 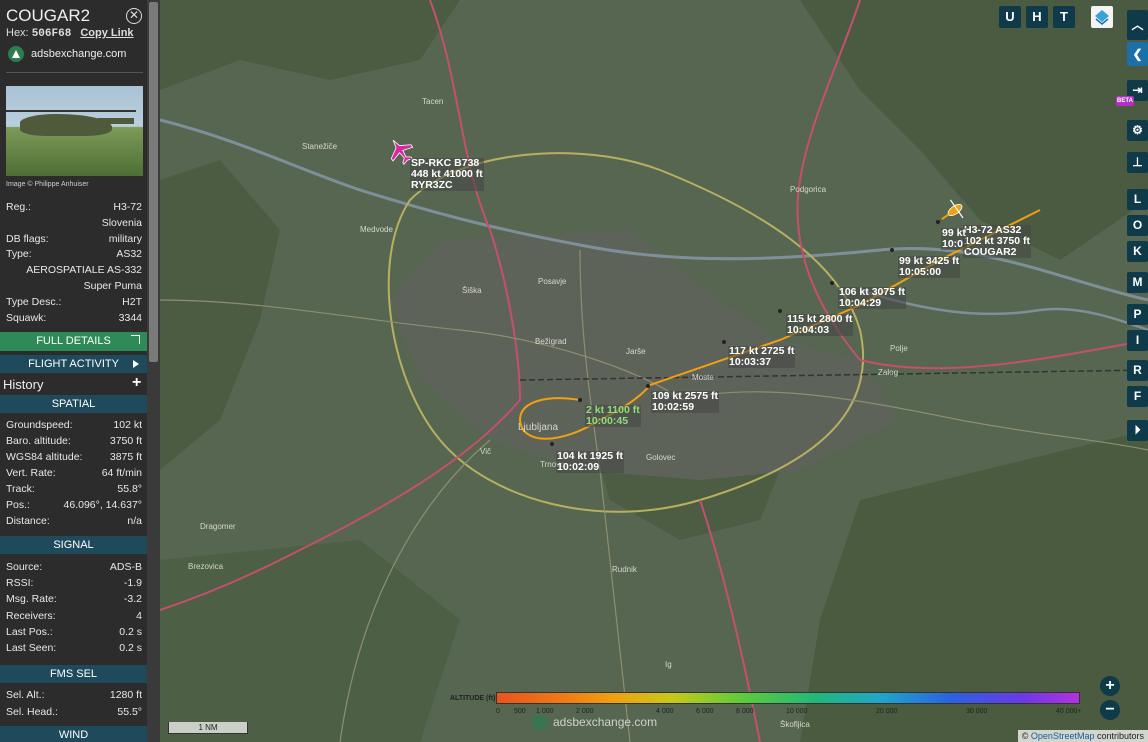 I want to click on place-label: Tacen, so click(x=433, y=101).